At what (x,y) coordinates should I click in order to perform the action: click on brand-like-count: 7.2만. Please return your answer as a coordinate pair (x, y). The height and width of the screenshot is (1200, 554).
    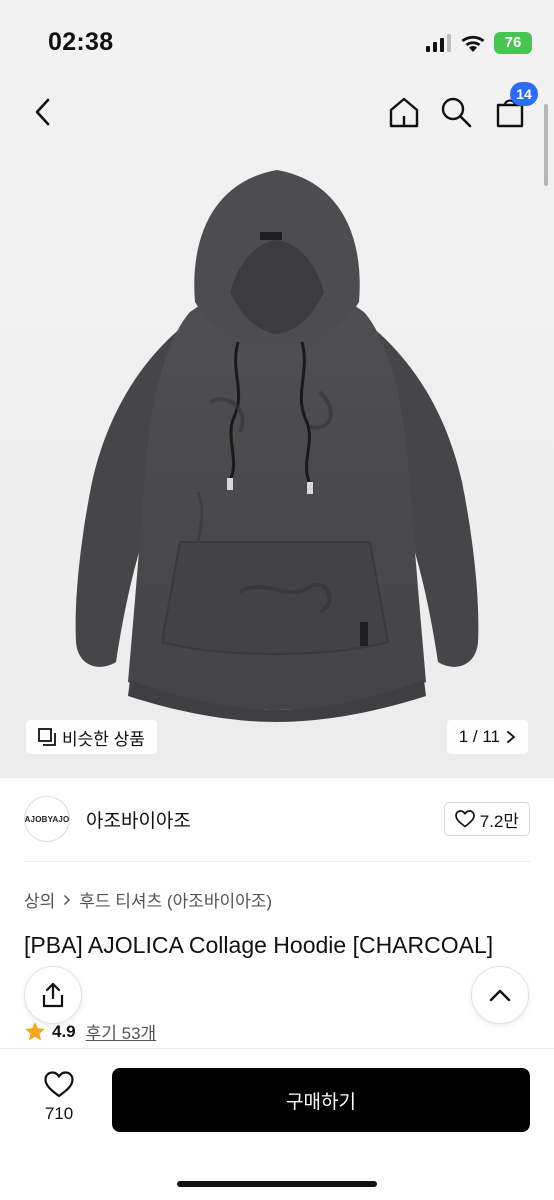
    Looking at the image, I should click on (499, 821).